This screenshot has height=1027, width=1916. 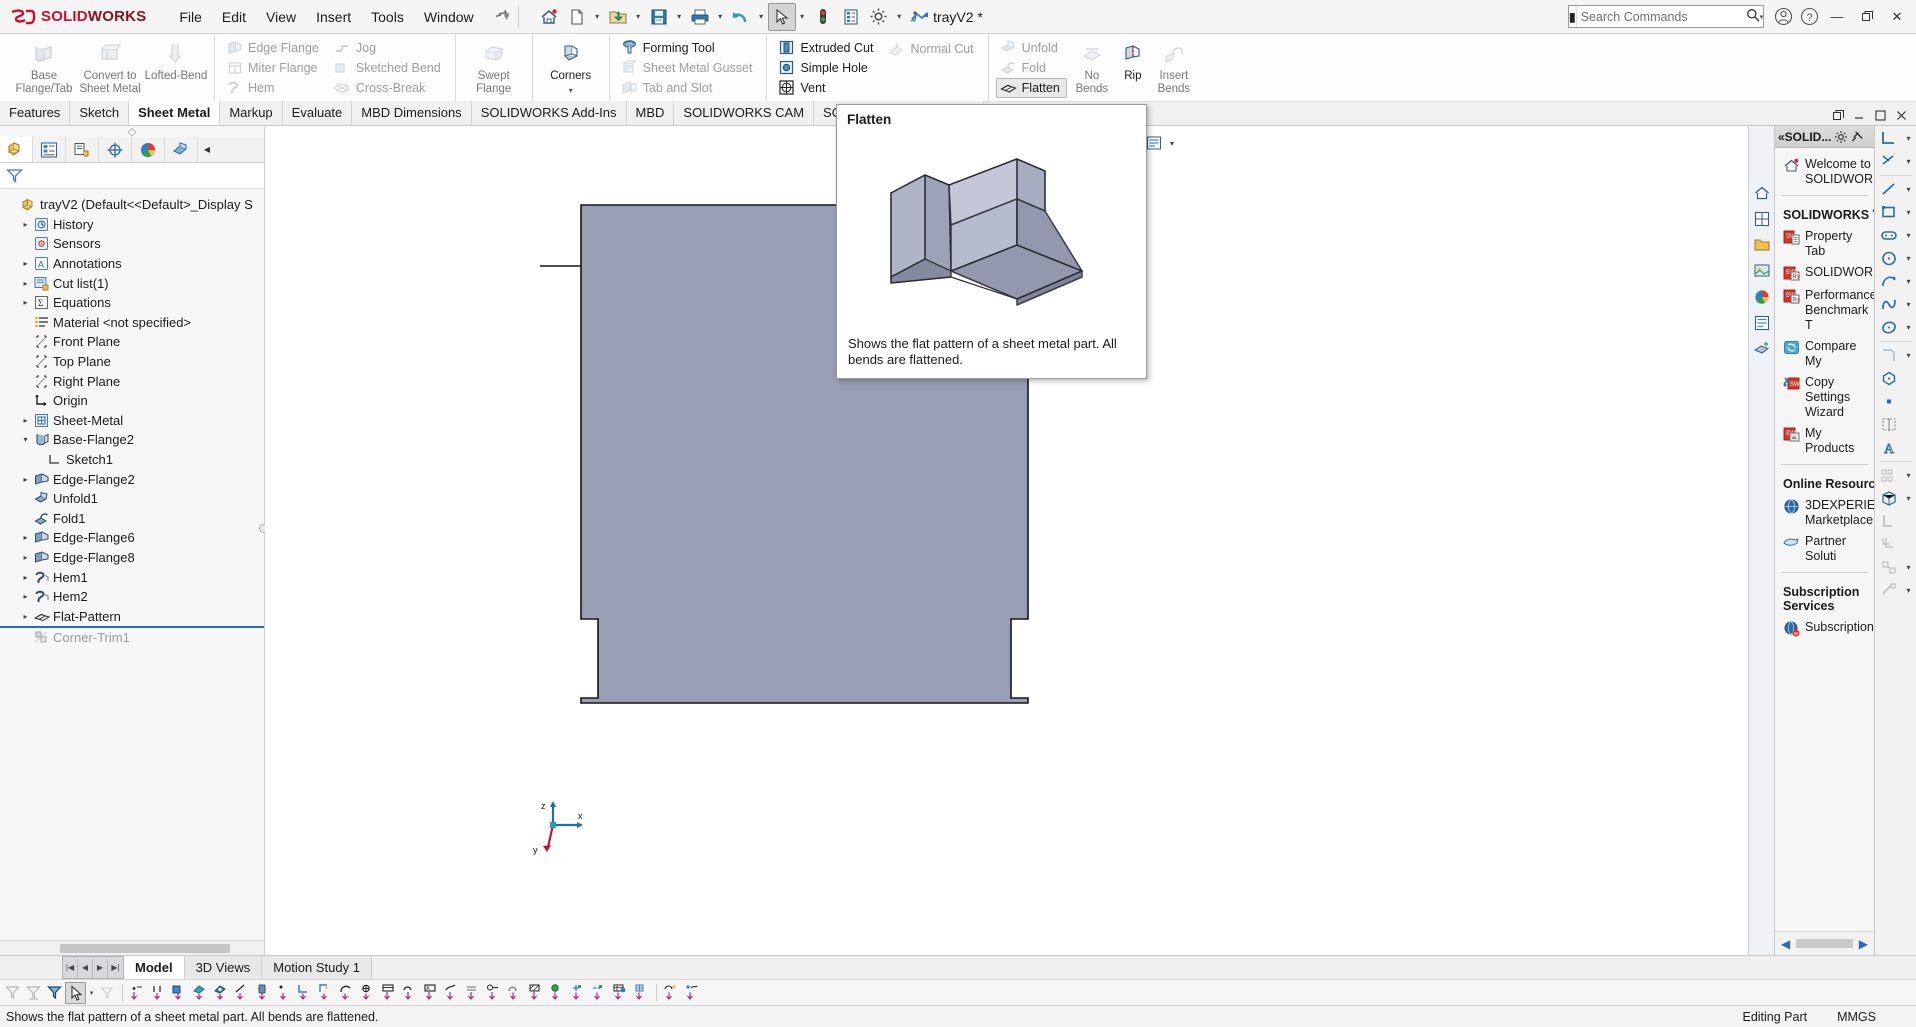 I want to click on vertical-dimension-icon, so click(x=158, y=993).